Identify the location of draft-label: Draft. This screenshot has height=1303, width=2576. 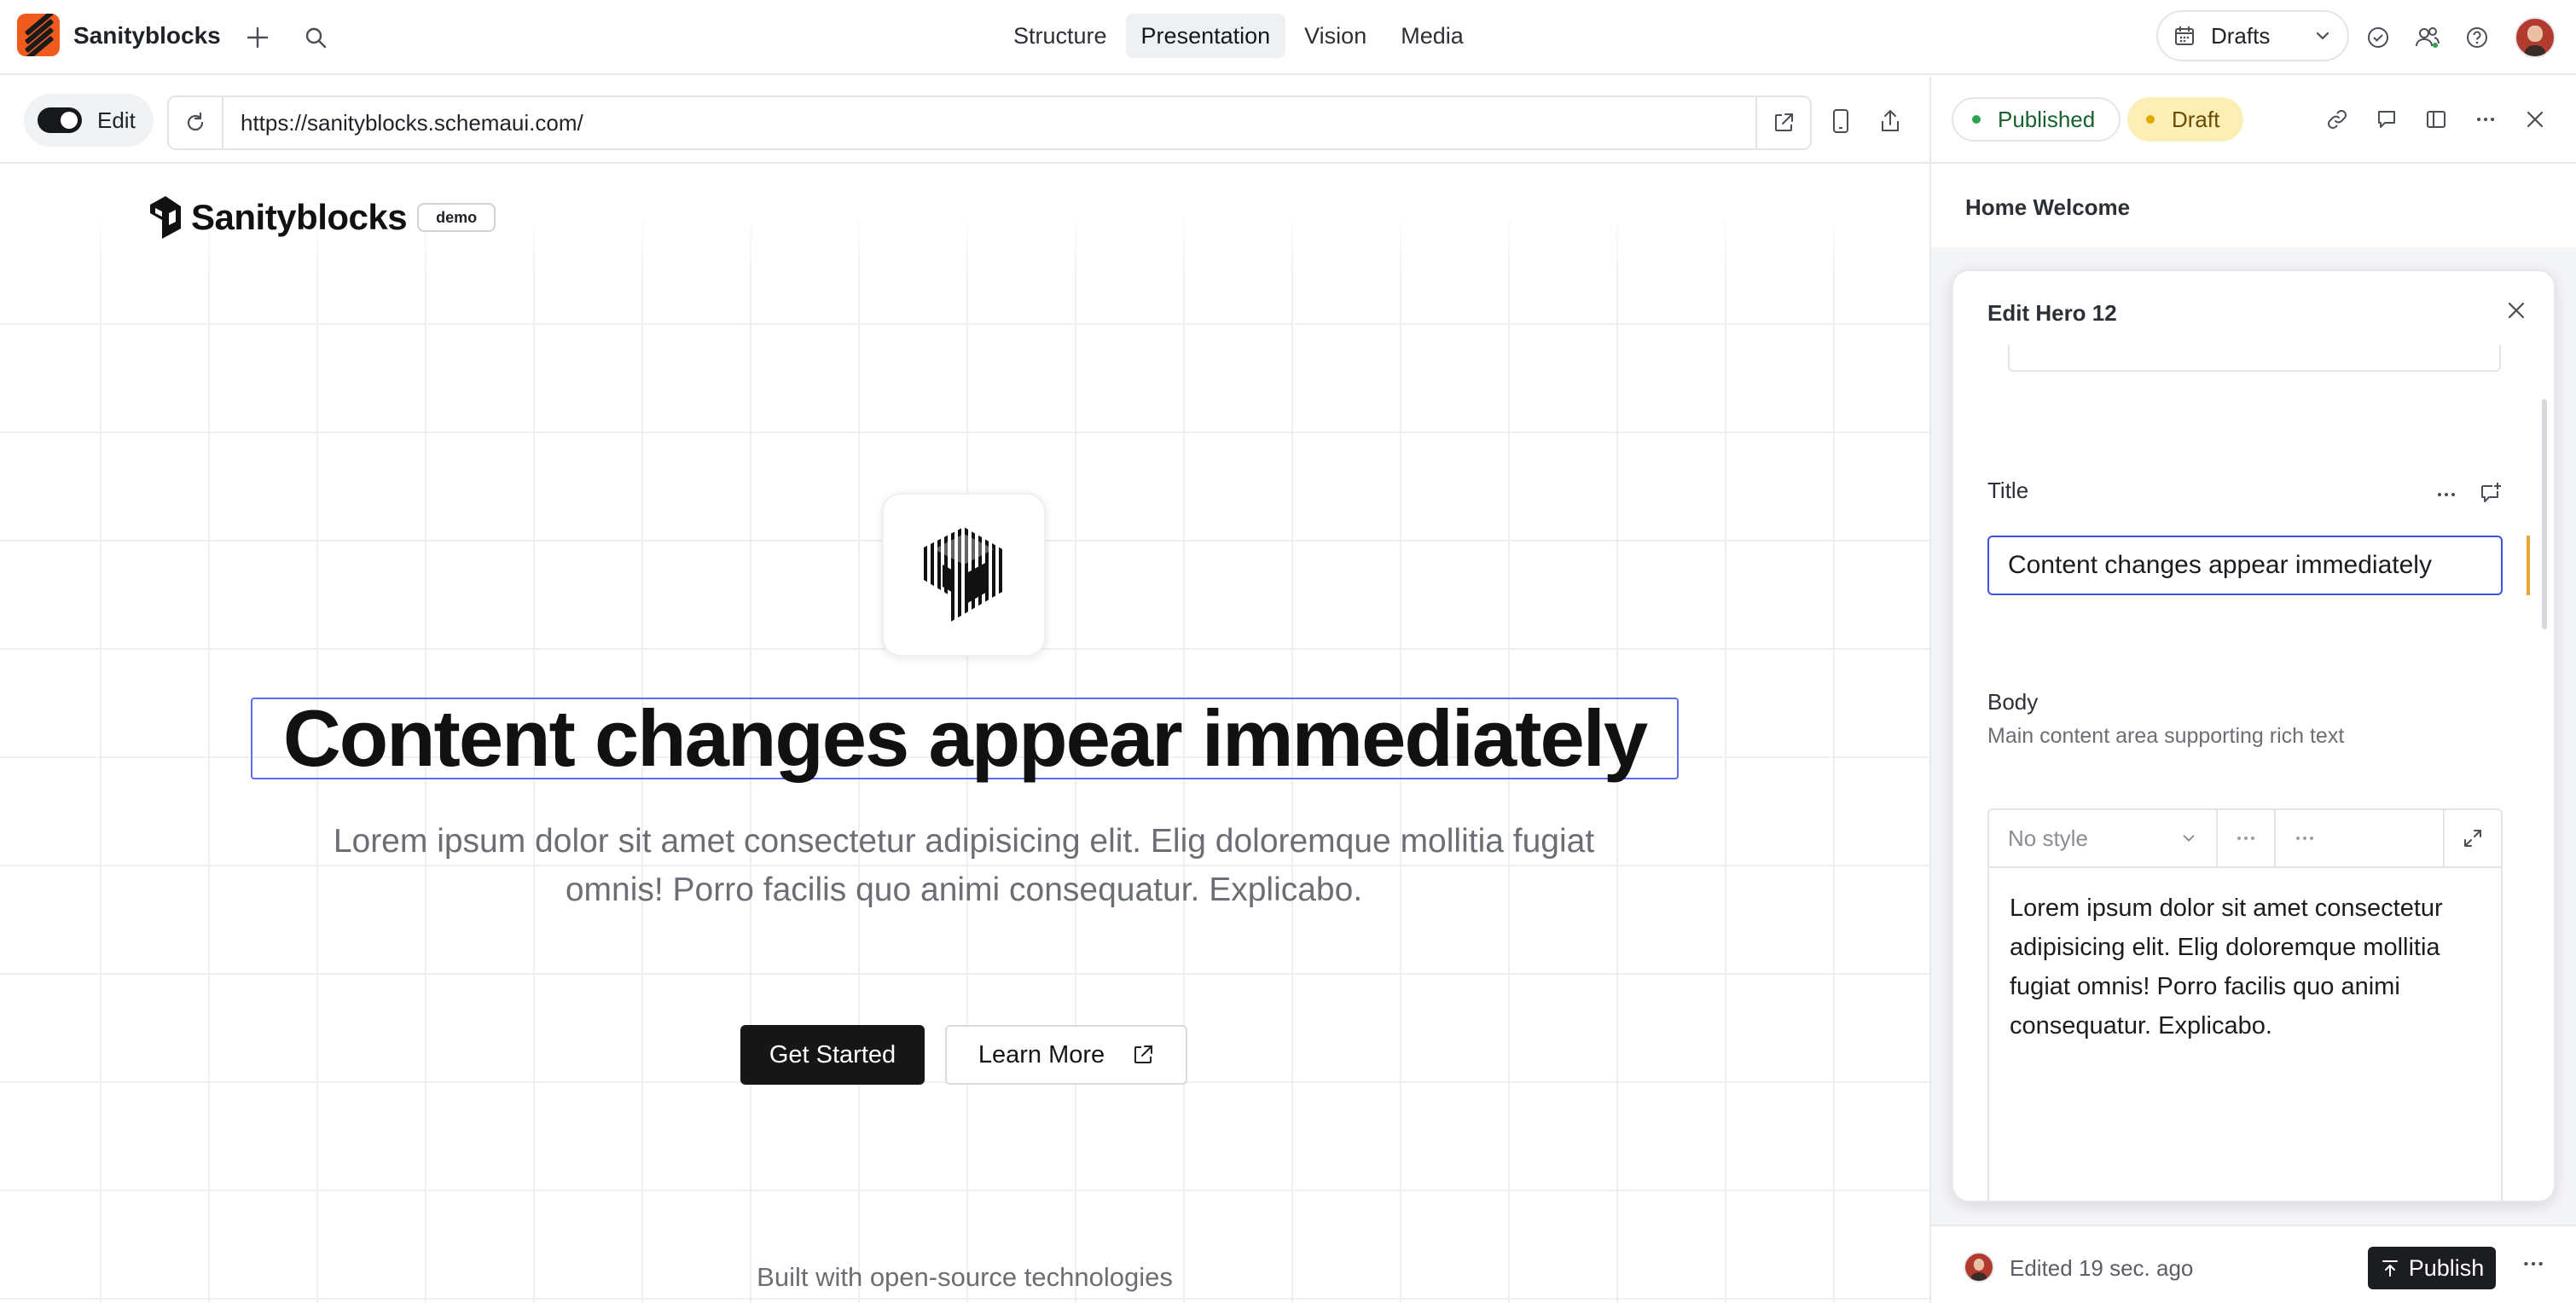
(2196, 119).